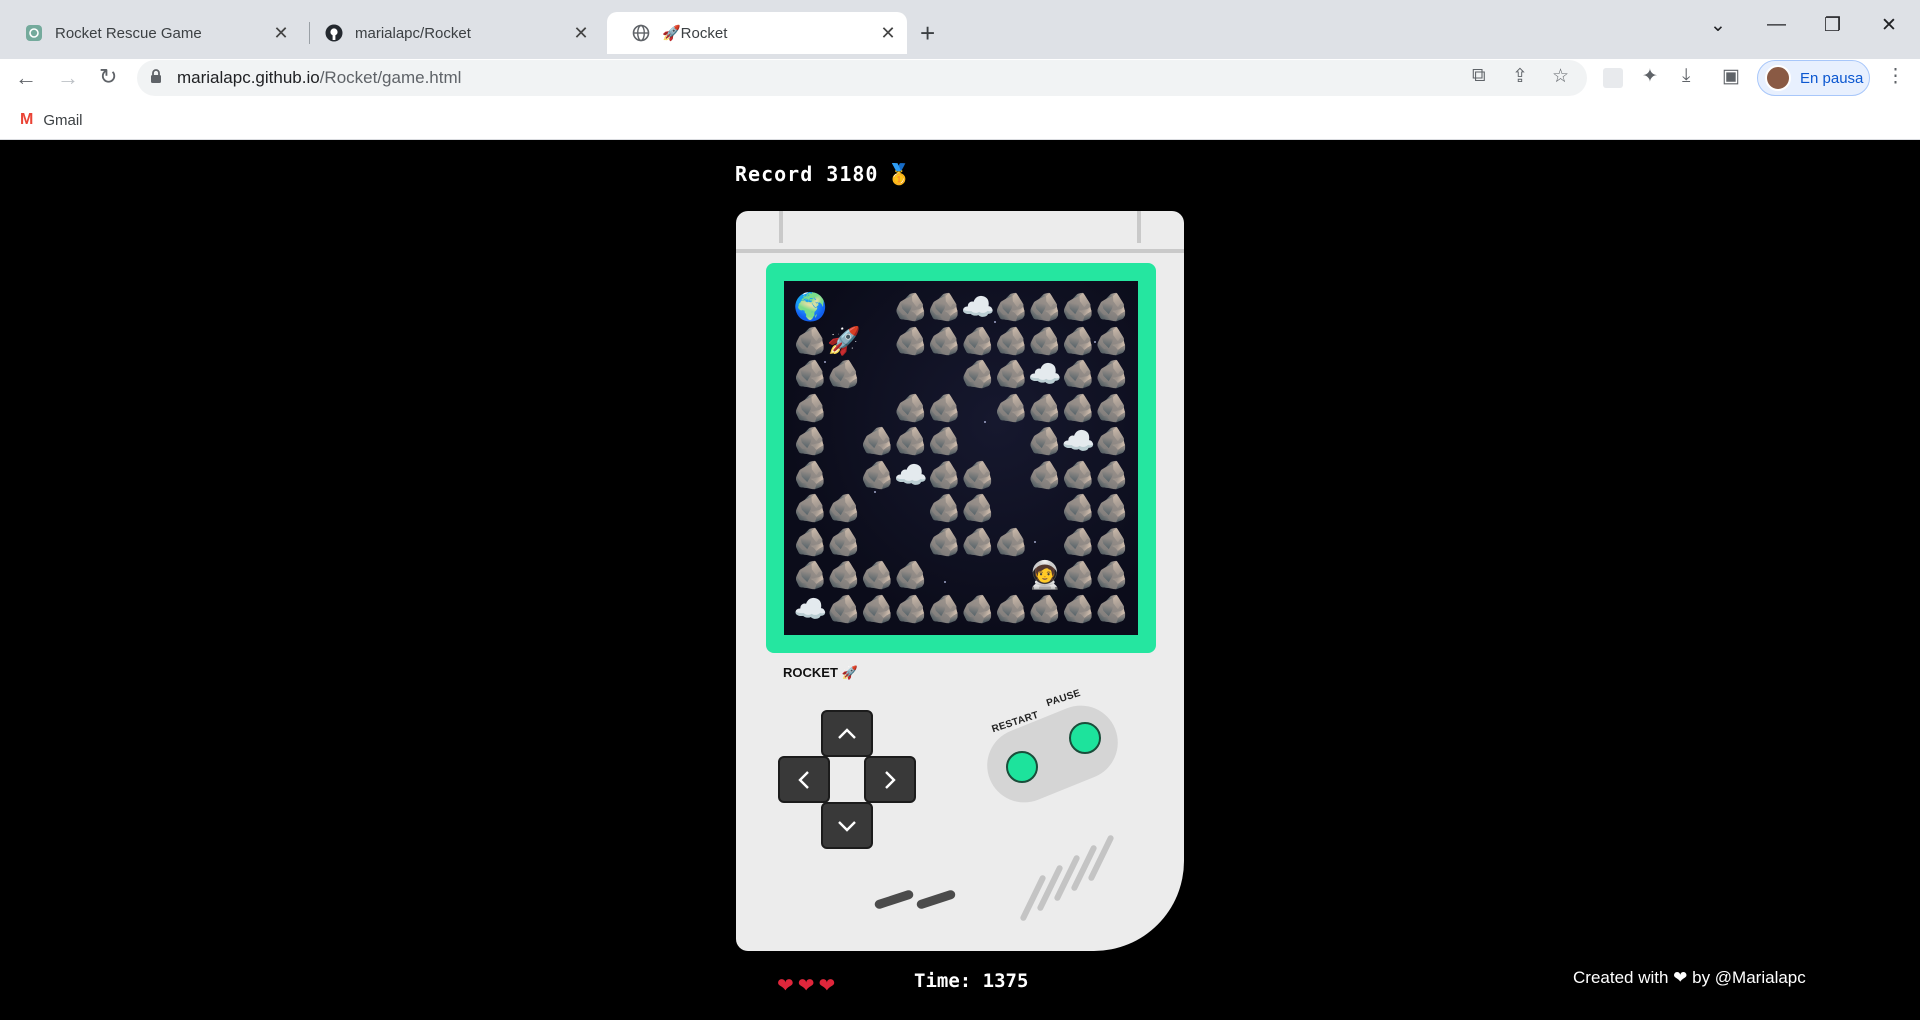 The height and width of the screenshot is (1020, 1920). Describe the element at coordinates (844, 340) in the screenshot. I see `rocket-icon: 🚀` at that location.